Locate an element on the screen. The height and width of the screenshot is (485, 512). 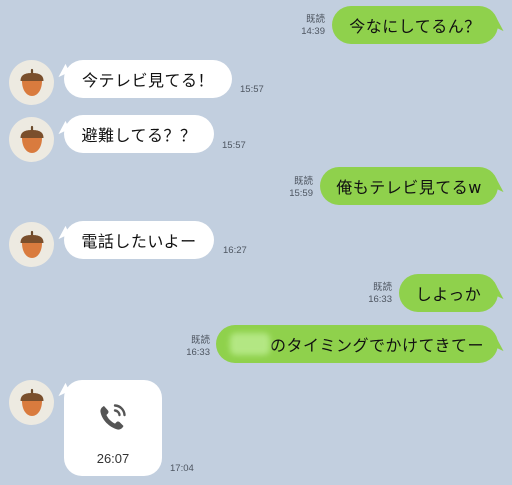
outgoing-message-bubble: のタイミングでかけてきてー is located at coordinates (357, 344).